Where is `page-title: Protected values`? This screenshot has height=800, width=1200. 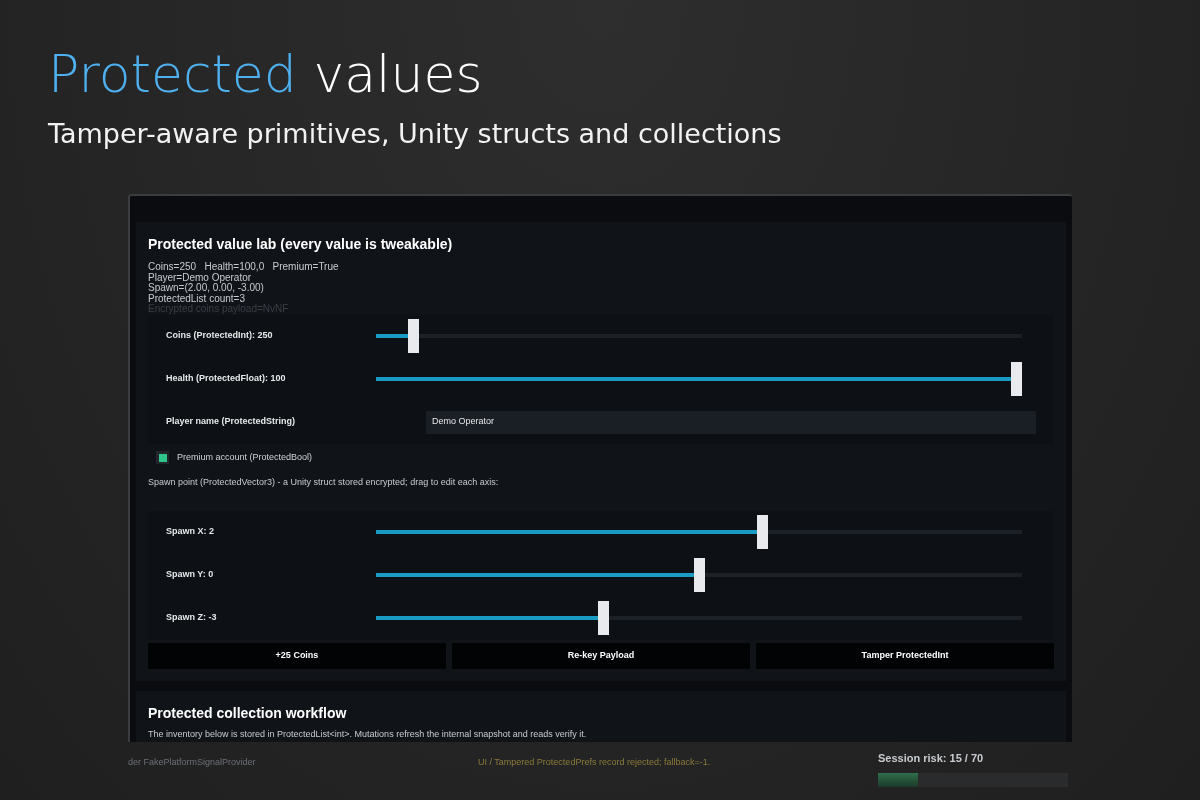
page-title: Protected values is located at coordinates (266, 74).